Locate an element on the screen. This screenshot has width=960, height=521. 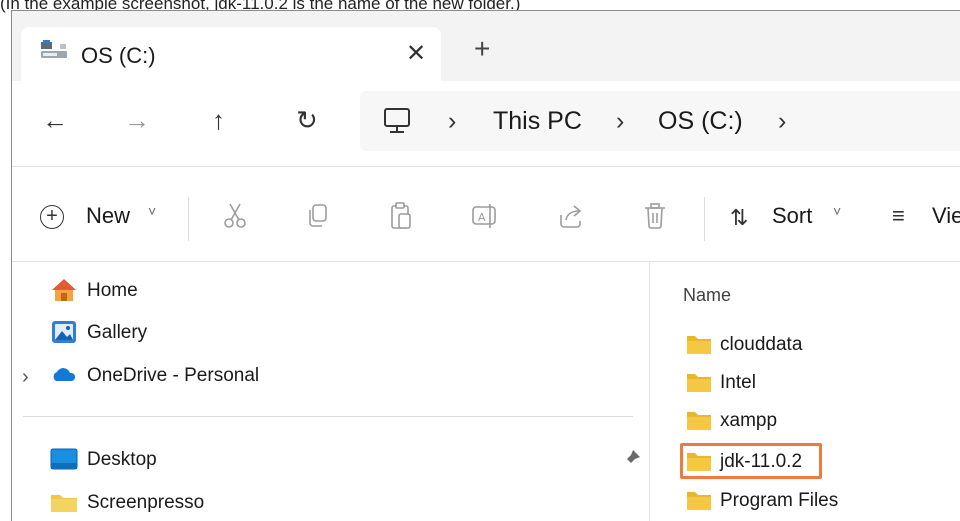
new-label: New is located at coordinates (108, 215).